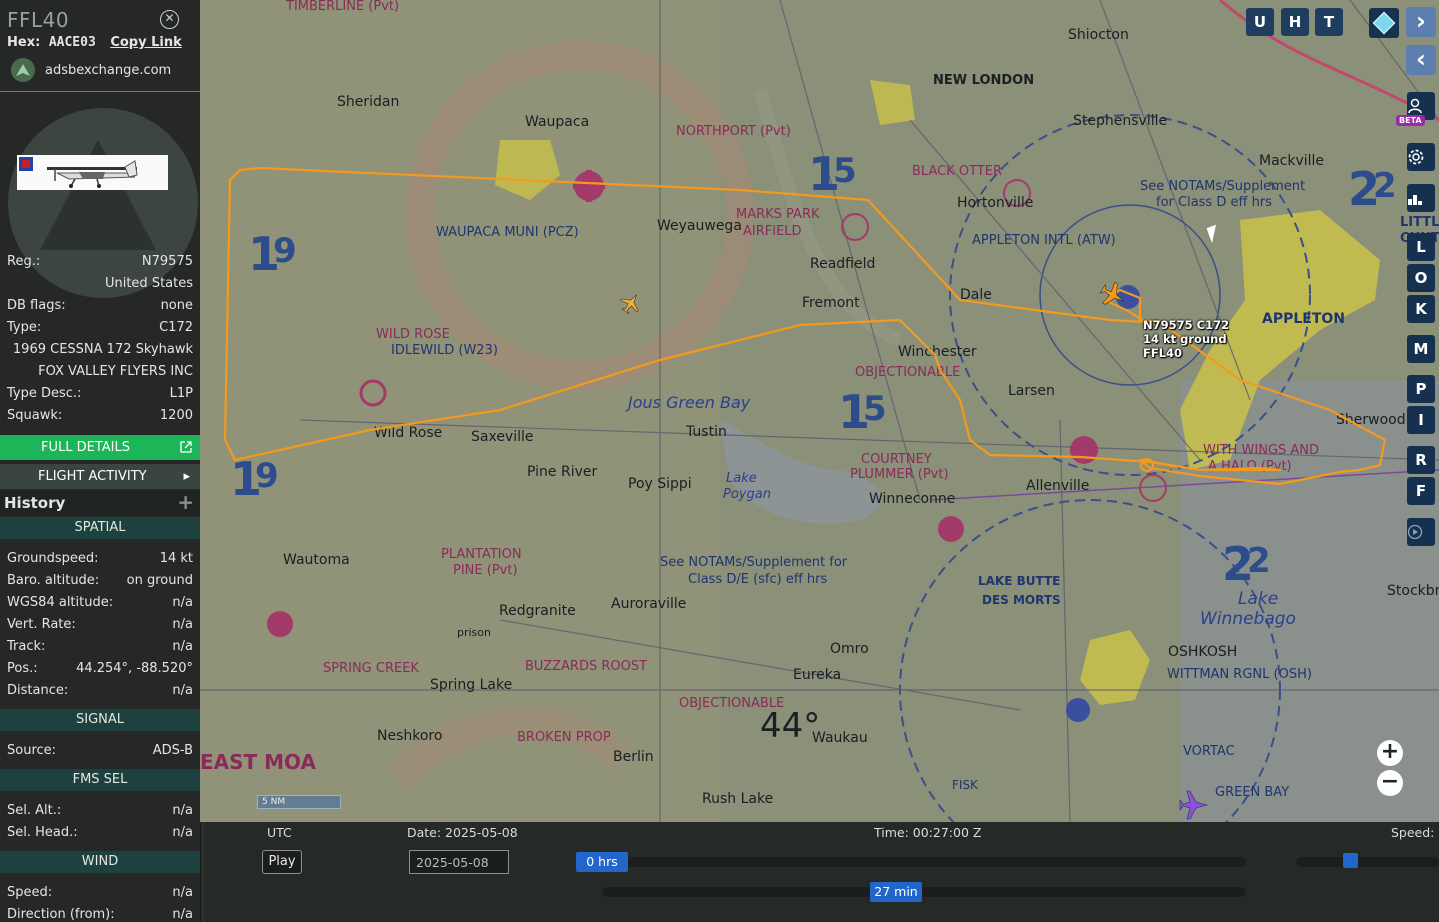 The height and width of the screenshot is (922, 1439). Describe the element at coordinates (911, 862) in the screenshot. I see `hours-slider-track` at that location.